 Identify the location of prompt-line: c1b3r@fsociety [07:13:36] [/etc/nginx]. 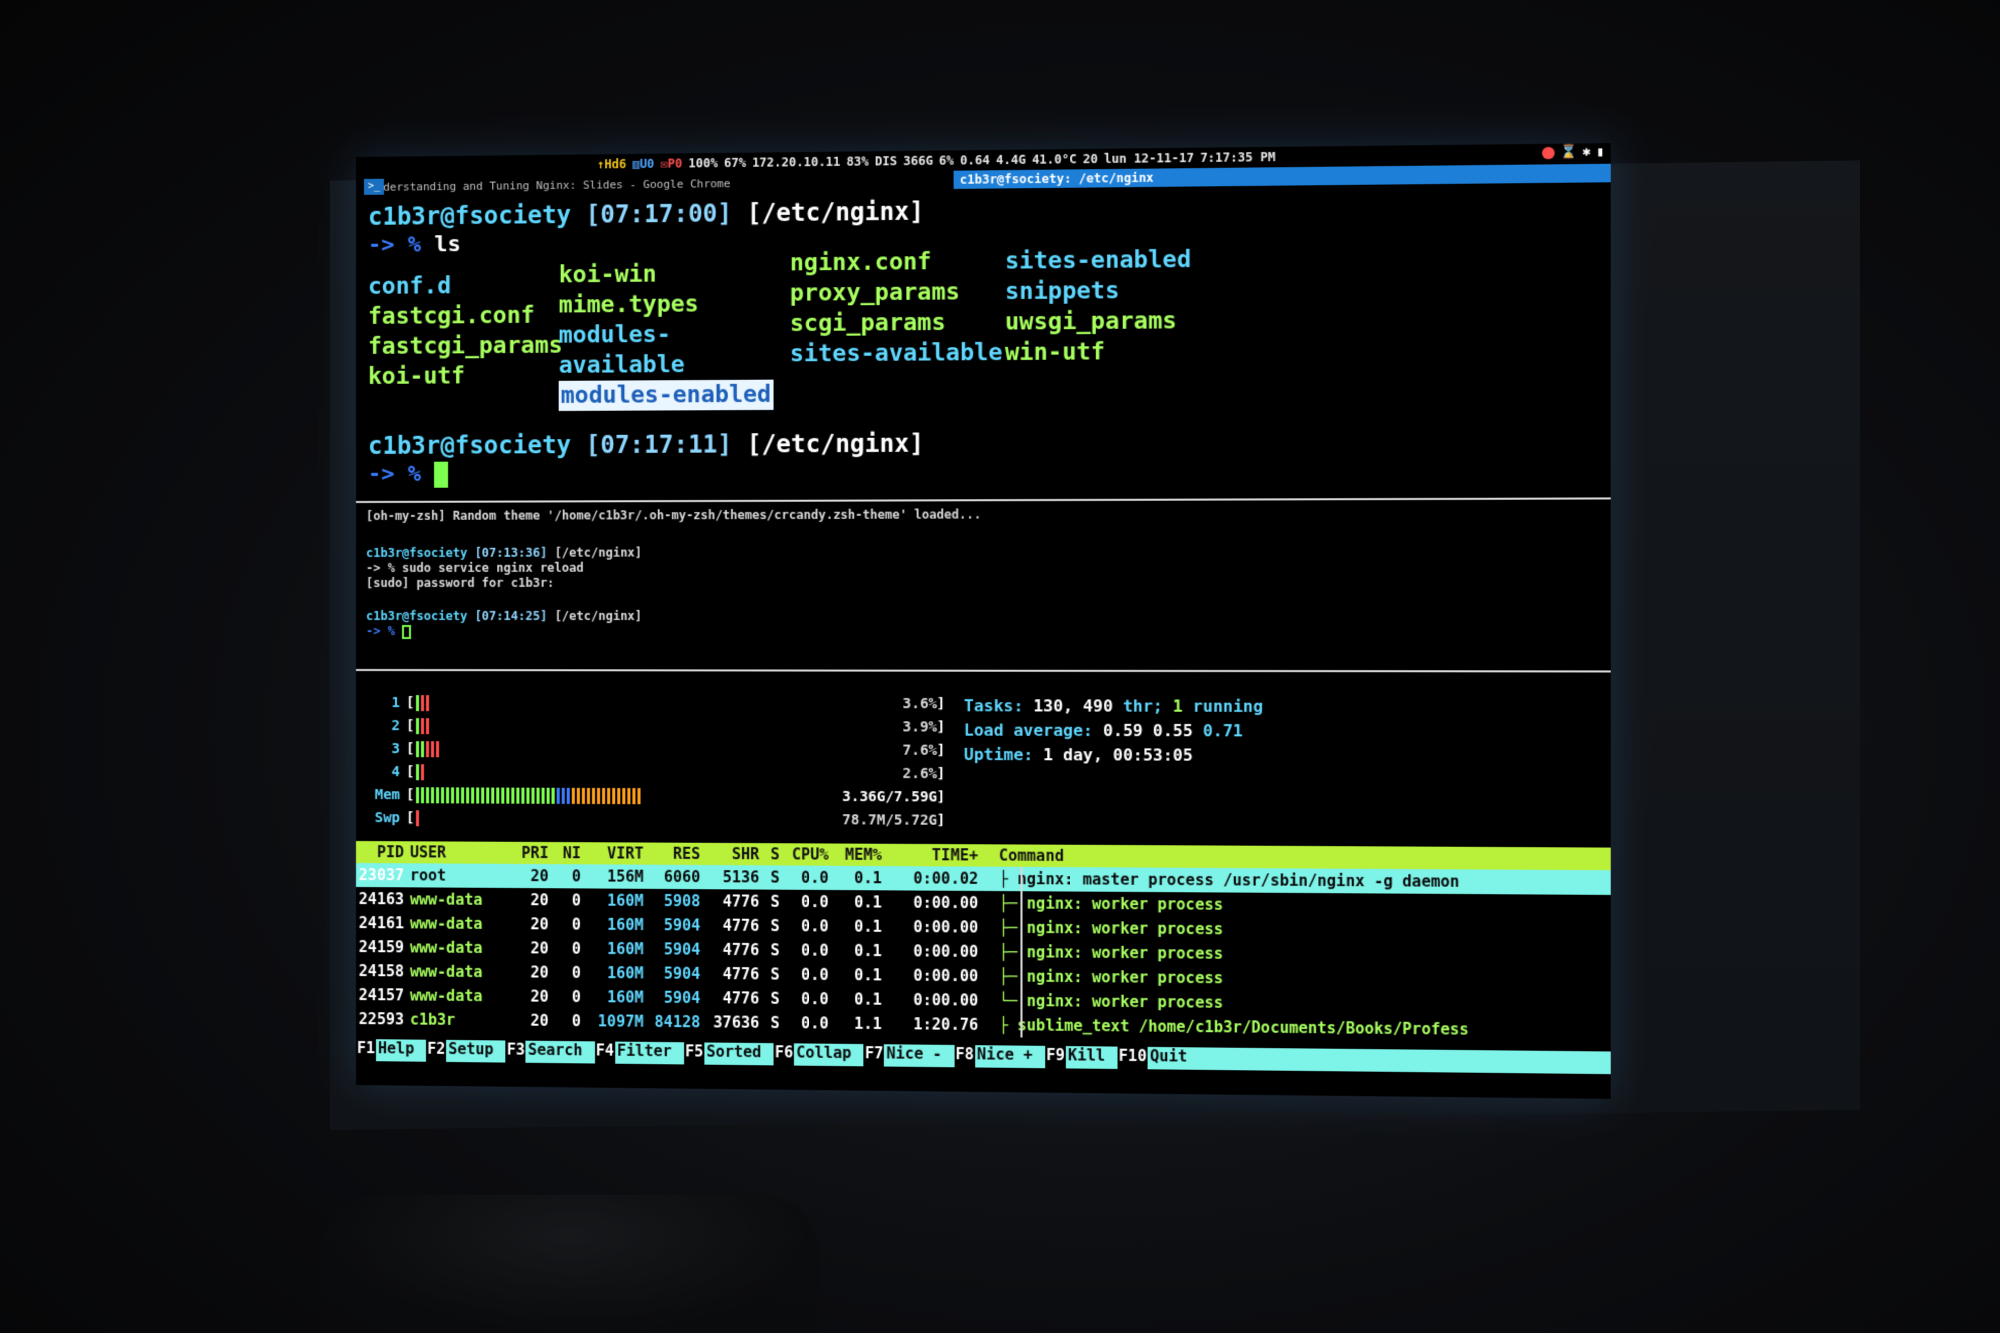
(988, 552).